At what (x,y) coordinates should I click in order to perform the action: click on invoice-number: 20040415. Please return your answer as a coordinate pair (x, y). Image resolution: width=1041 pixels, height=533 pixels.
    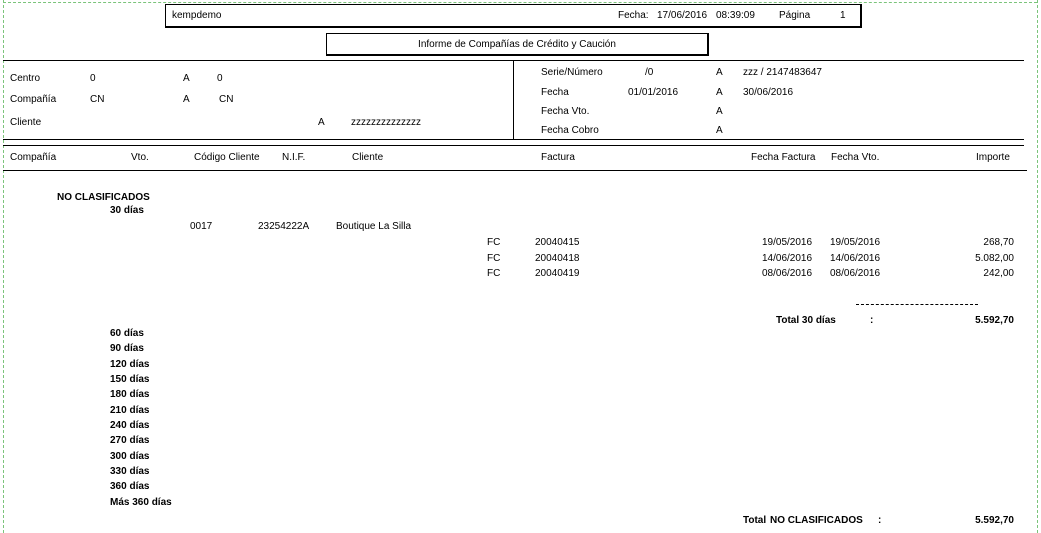
    Looking at the image, I should click on (557, 242).